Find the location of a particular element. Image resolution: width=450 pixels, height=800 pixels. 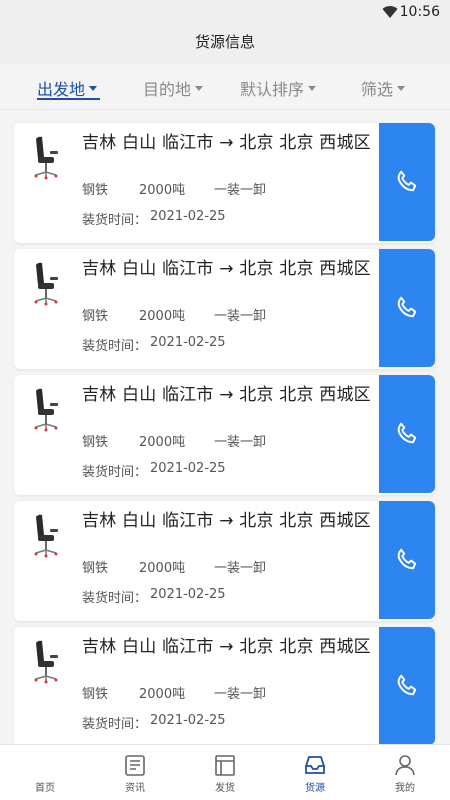

tab-ship-label: 发货 is located at coordinates (225, 788).